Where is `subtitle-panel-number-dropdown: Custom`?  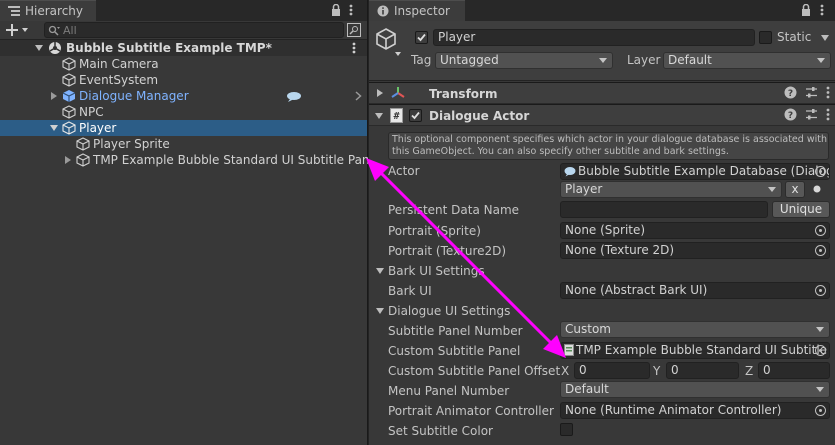 subtitle-panel-number-dropdown: Custom is located at coordinates (695, 329).